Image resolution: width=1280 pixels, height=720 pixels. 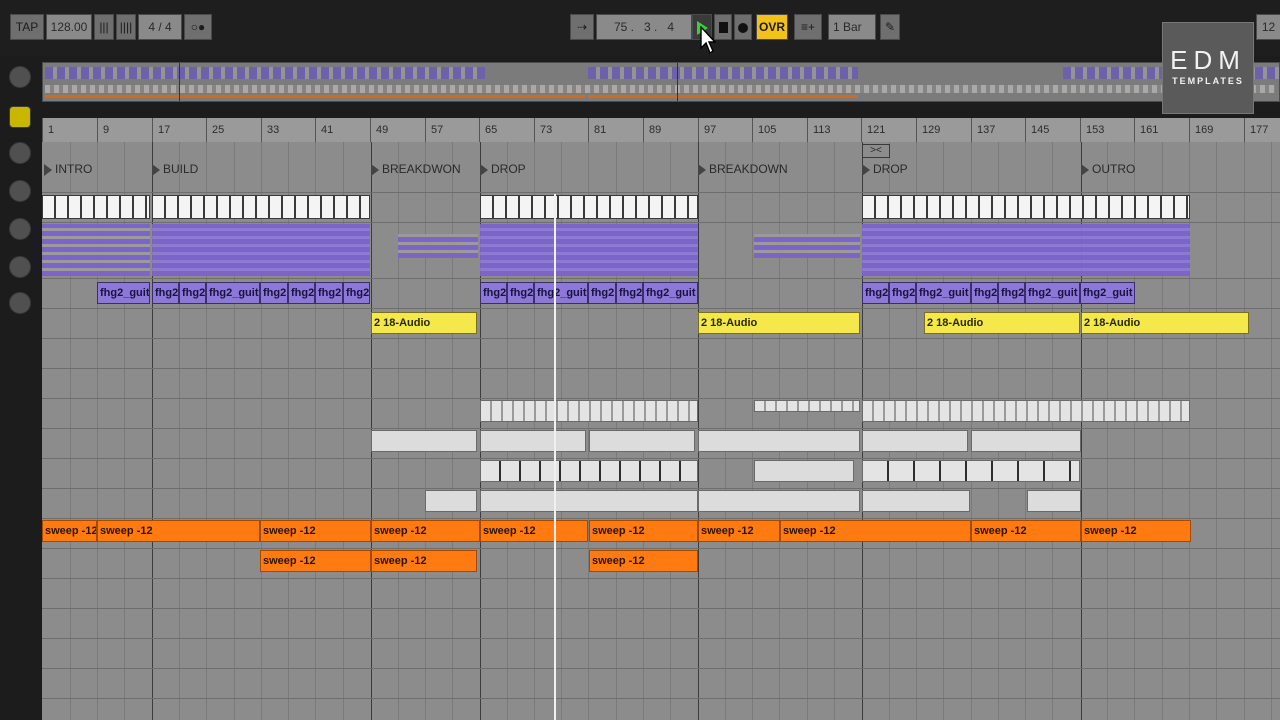 I want to click on speaker-icon, so click(x=20, y=153).